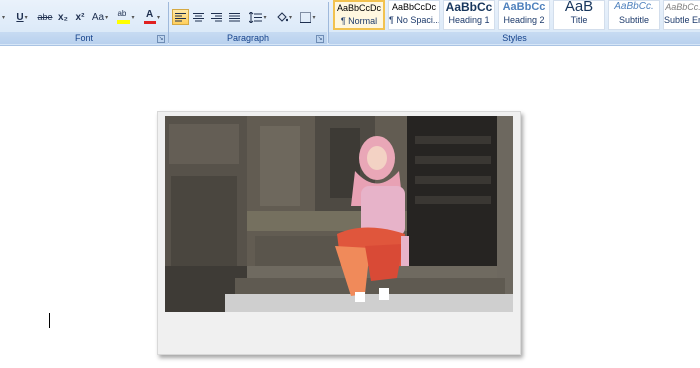 The image size is (700, 368). Describe the element at coordinates (469, 20) in the screenshot. I see `style-name: Heading 1` at that location.